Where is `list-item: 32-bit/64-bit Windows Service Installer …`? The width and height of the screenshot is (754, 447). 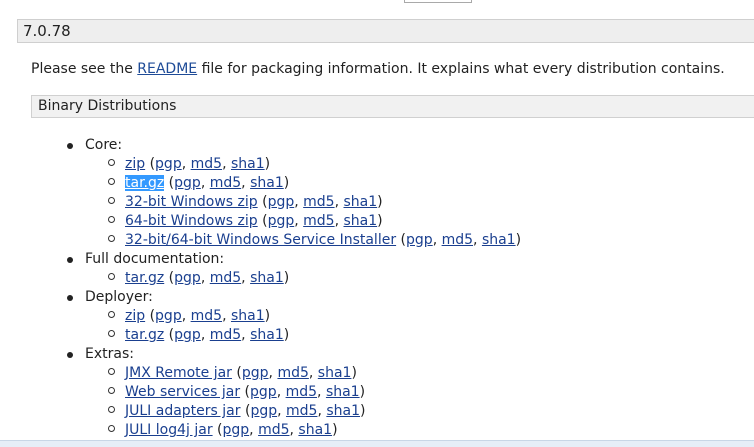
list-item: 32-bit/64-bit Windows Service Installer … is located at coordinates (323, 240).